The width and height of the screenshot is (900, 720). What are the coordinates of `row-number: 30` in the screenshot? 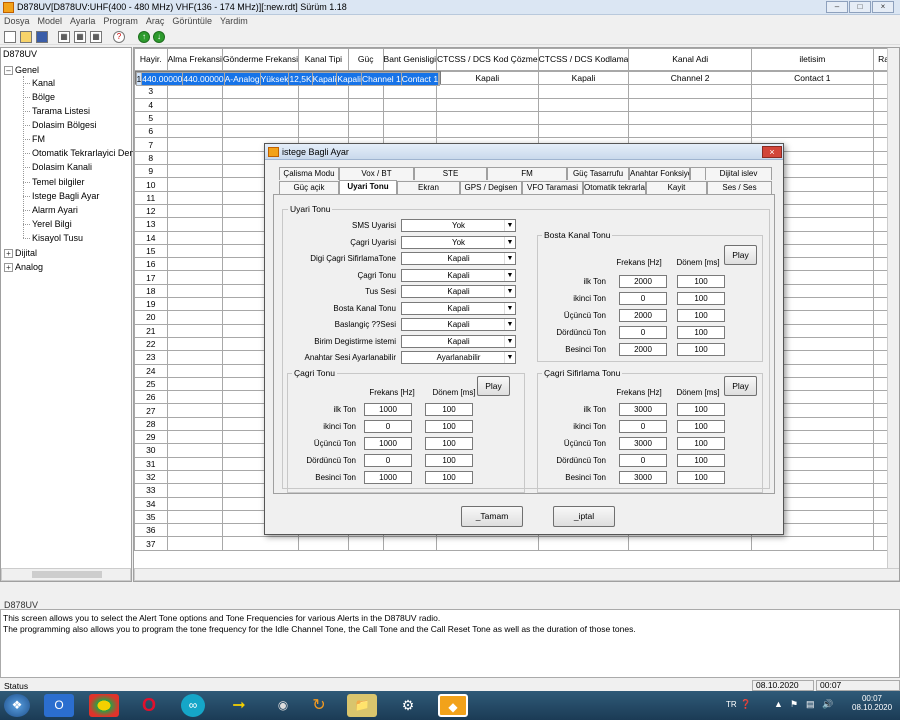 It's located at (151, 450).